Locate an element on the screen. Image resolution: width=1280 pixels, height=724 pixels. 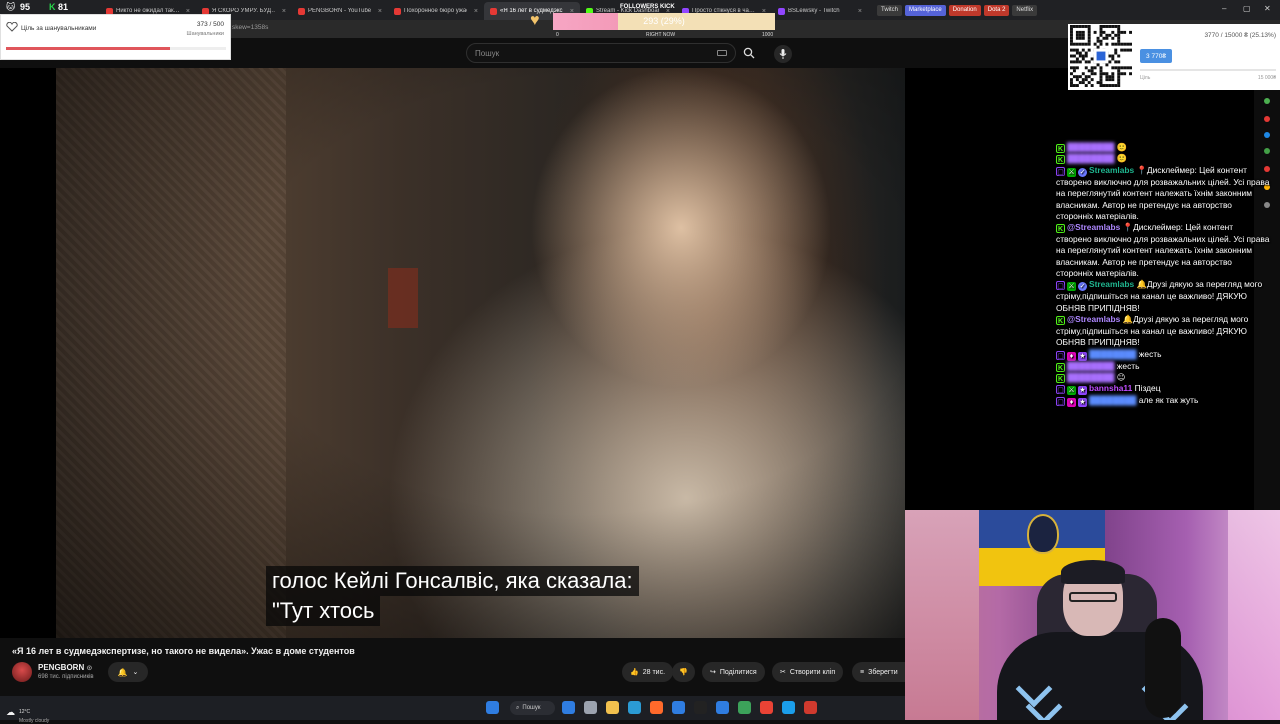
weather-text: 12°C Mostly cloudy is located at coordinates (34, 712).